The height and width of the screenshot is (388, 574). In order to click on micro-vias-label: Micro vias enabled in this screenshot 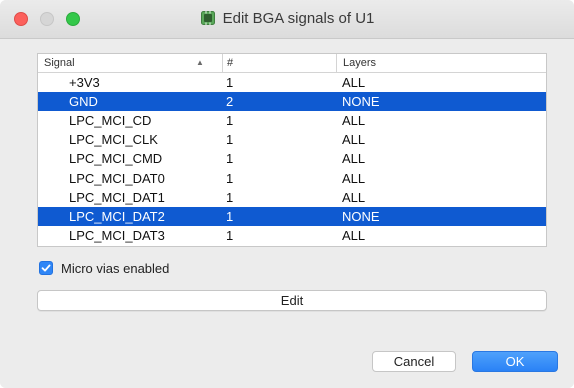, I will do `click(115, 268)`.